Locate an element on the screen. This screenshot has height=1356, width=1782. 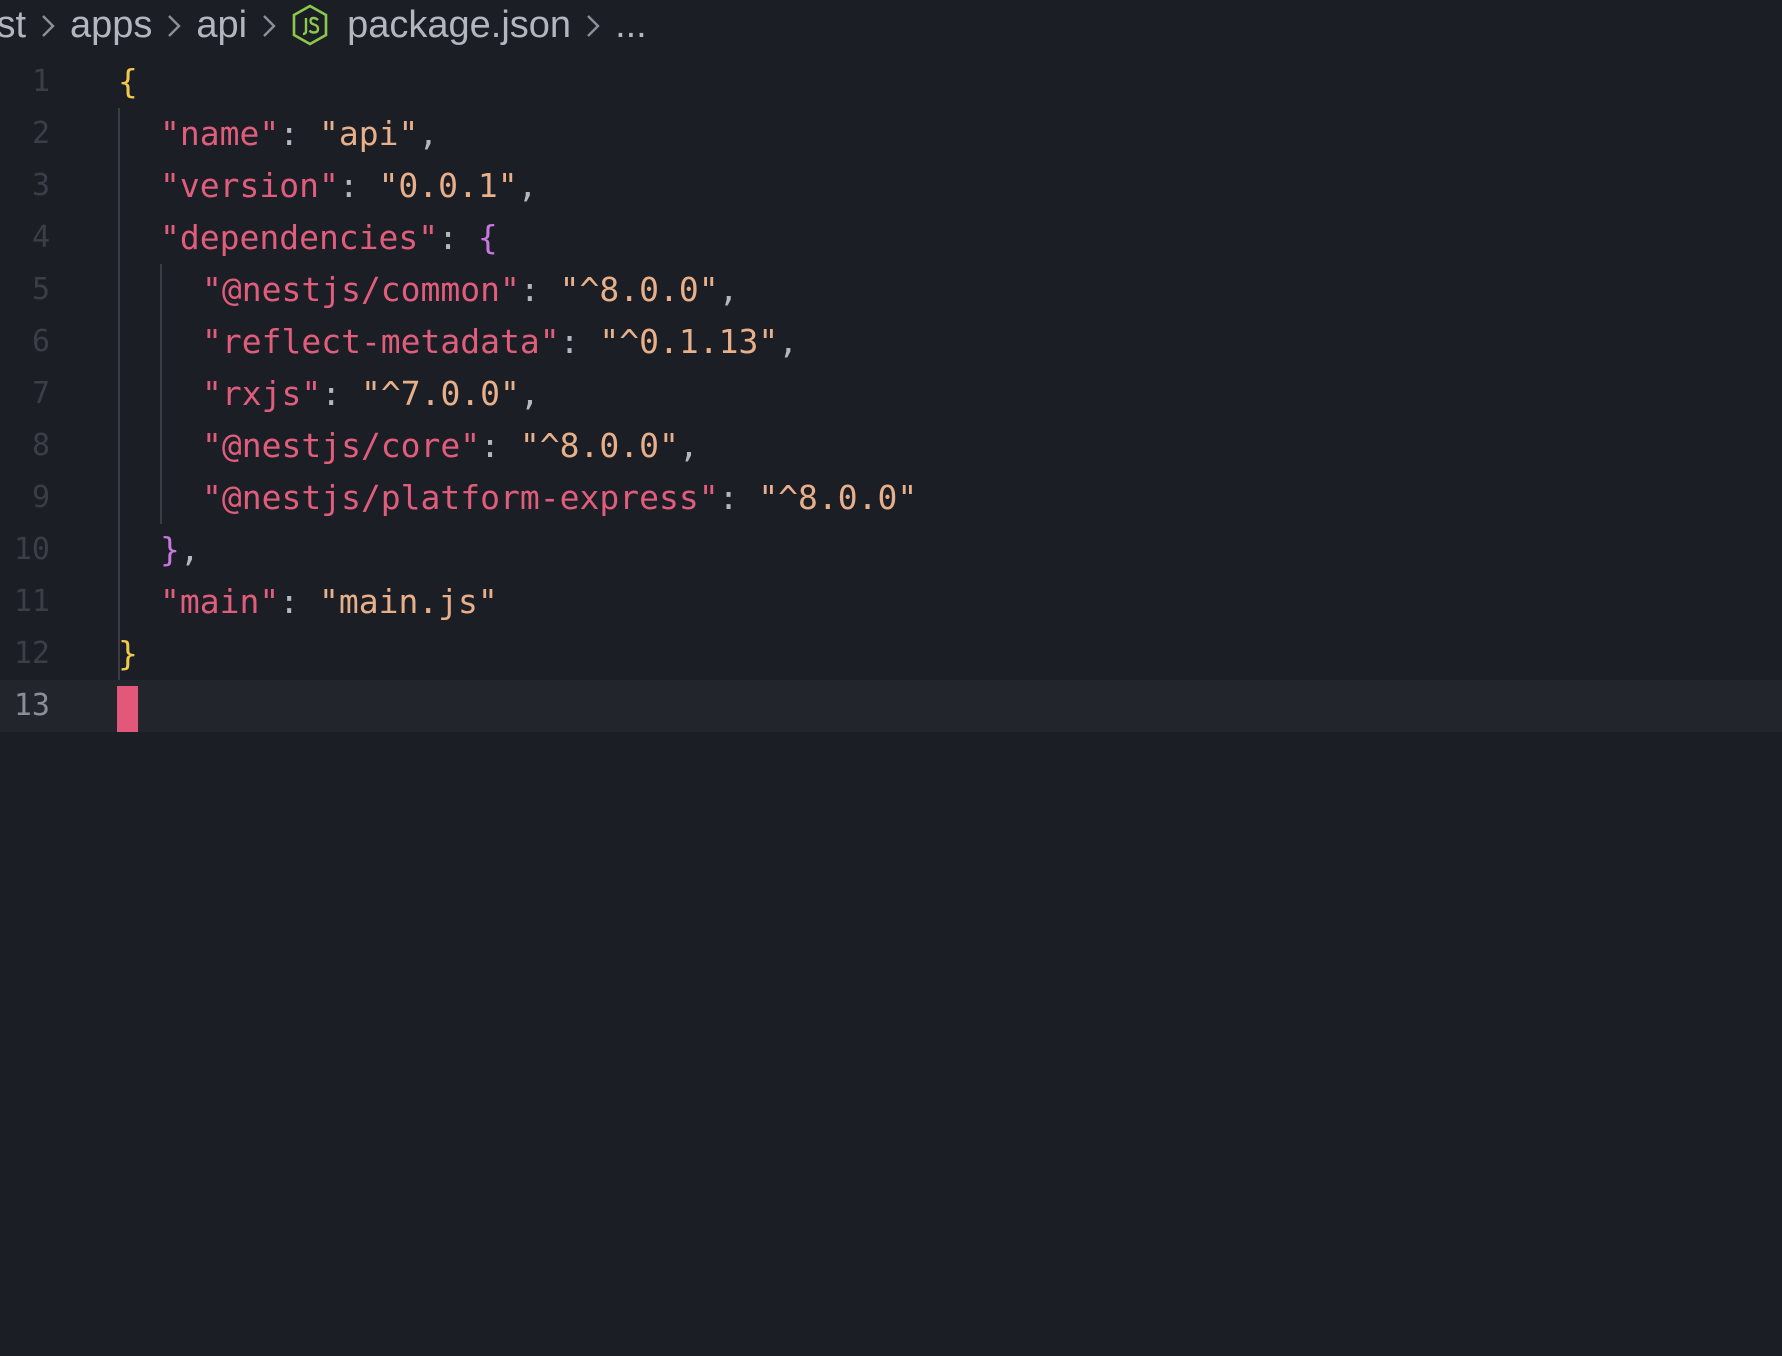
line-number: 7 is located at coordinates (40, 393).